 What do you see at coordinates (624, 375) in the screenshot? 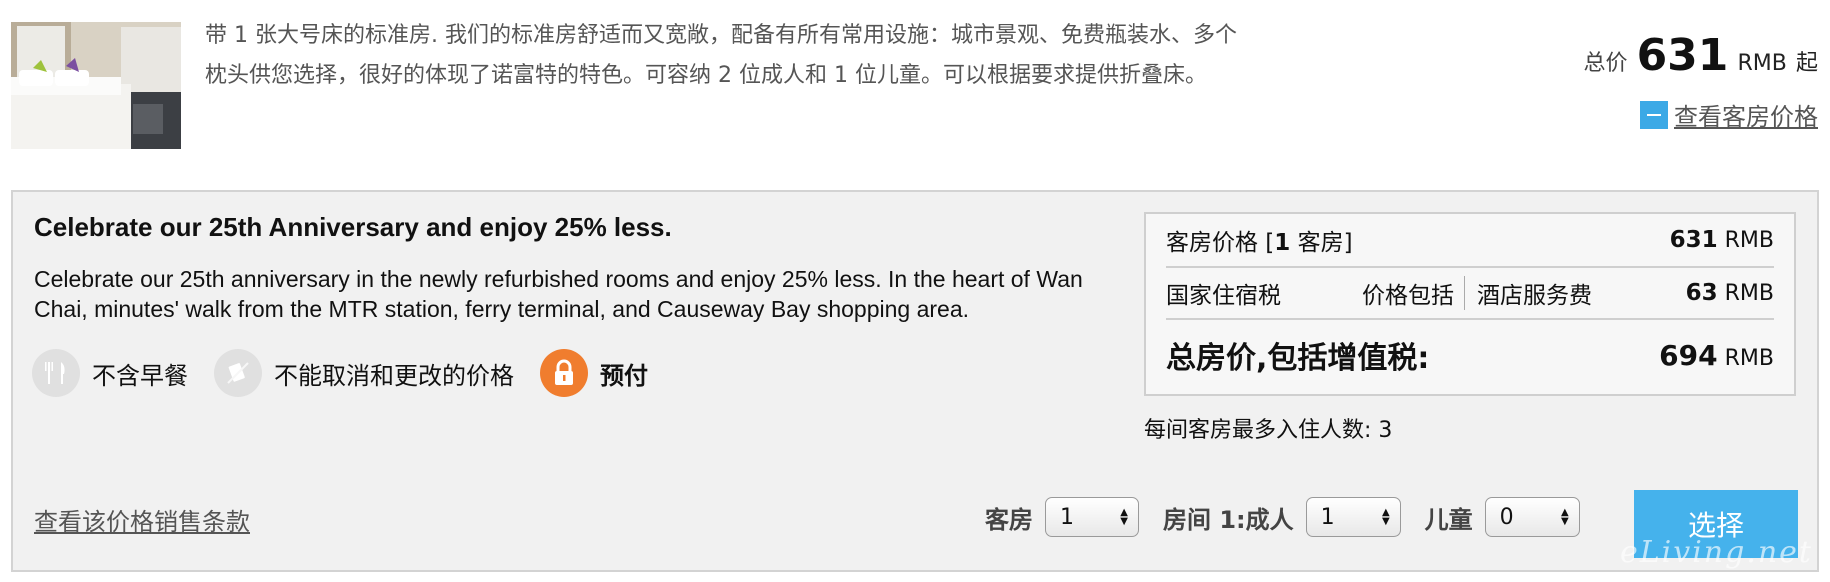
I see `feature-label: 预付` at bounding box center [624, 375].